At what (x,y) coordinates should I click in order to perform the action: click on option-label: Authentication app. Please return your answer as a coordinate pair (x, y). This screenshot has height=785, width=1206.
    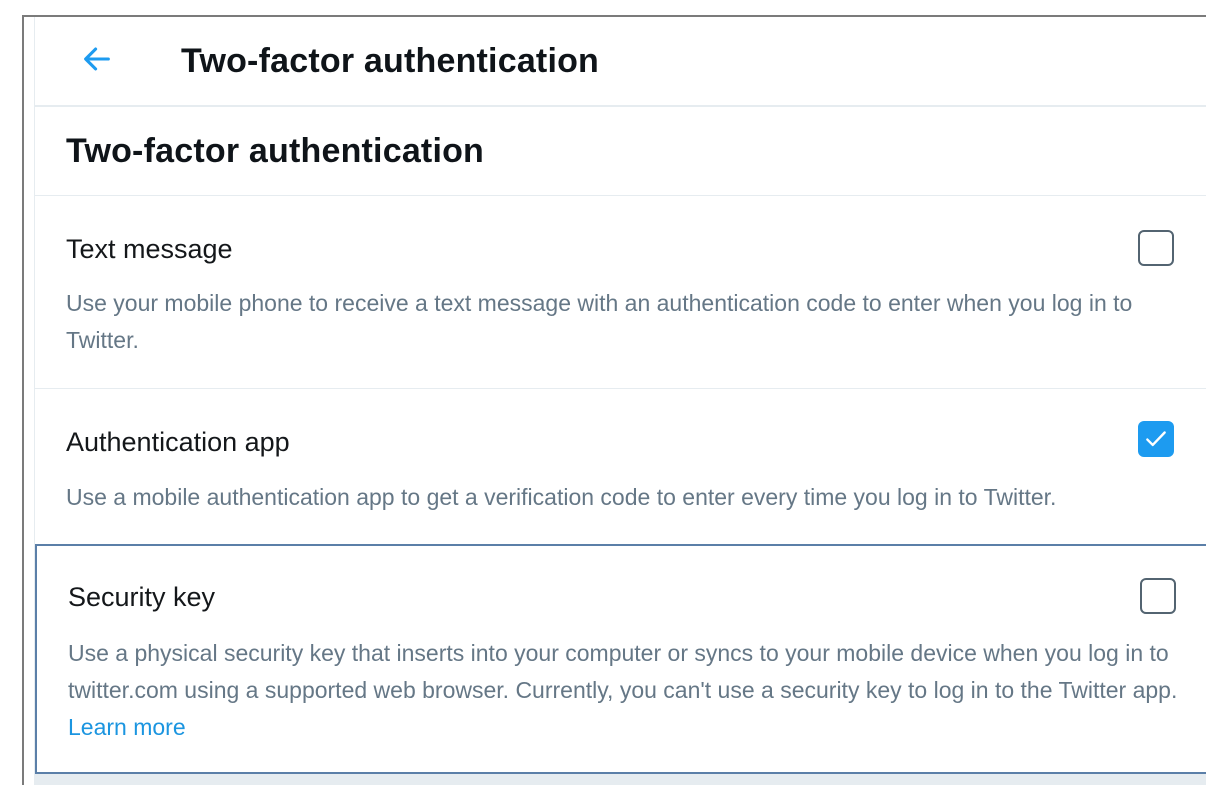
    Looking at the image, I should click on (178, 442).